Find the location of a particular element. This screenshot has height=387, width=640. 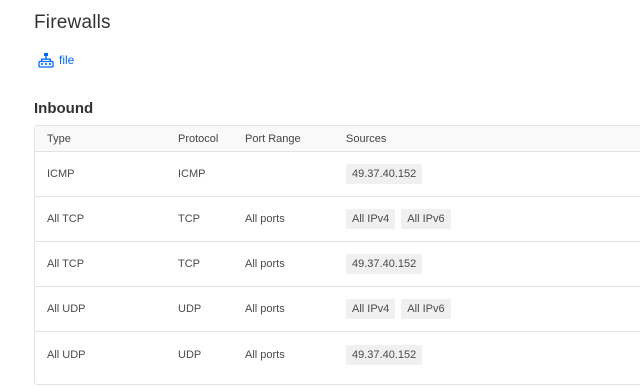

droplet-resource-icon is located at coordinates (46, 60).